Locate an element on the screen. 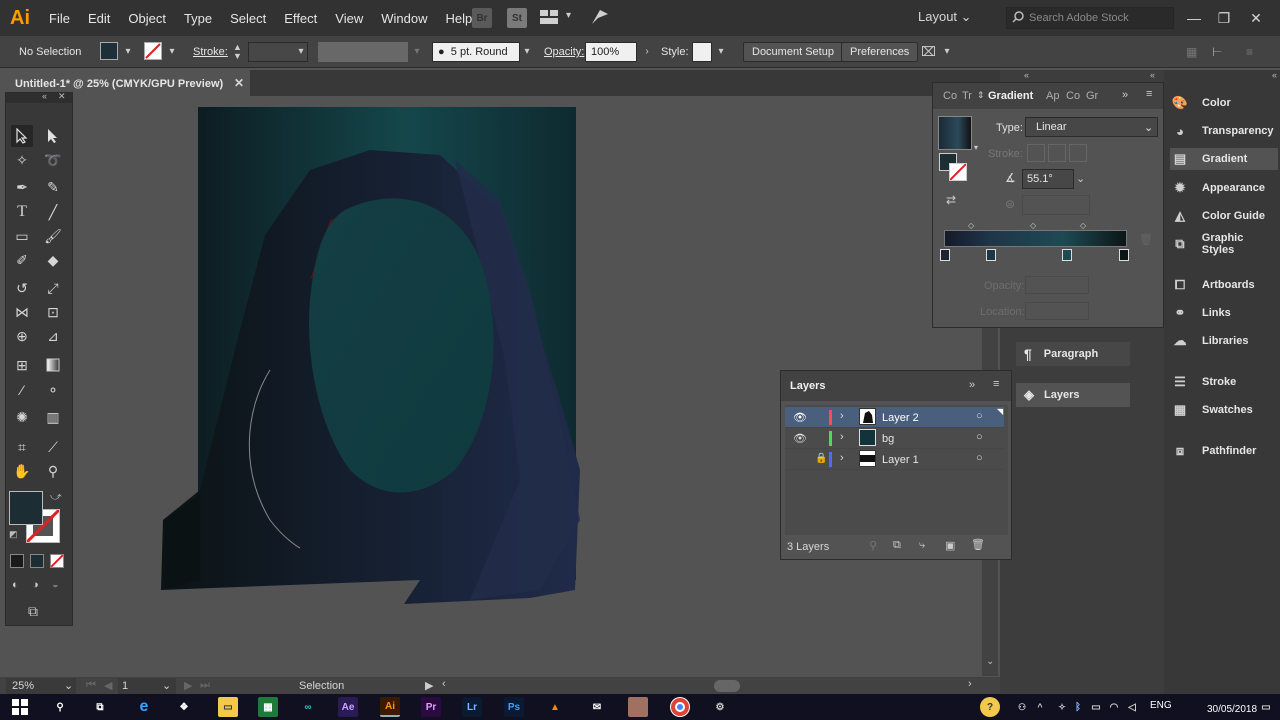 This screenshot has width=1280, height=720. trash-icon: 🗑 is located at coordinates (978, 544).